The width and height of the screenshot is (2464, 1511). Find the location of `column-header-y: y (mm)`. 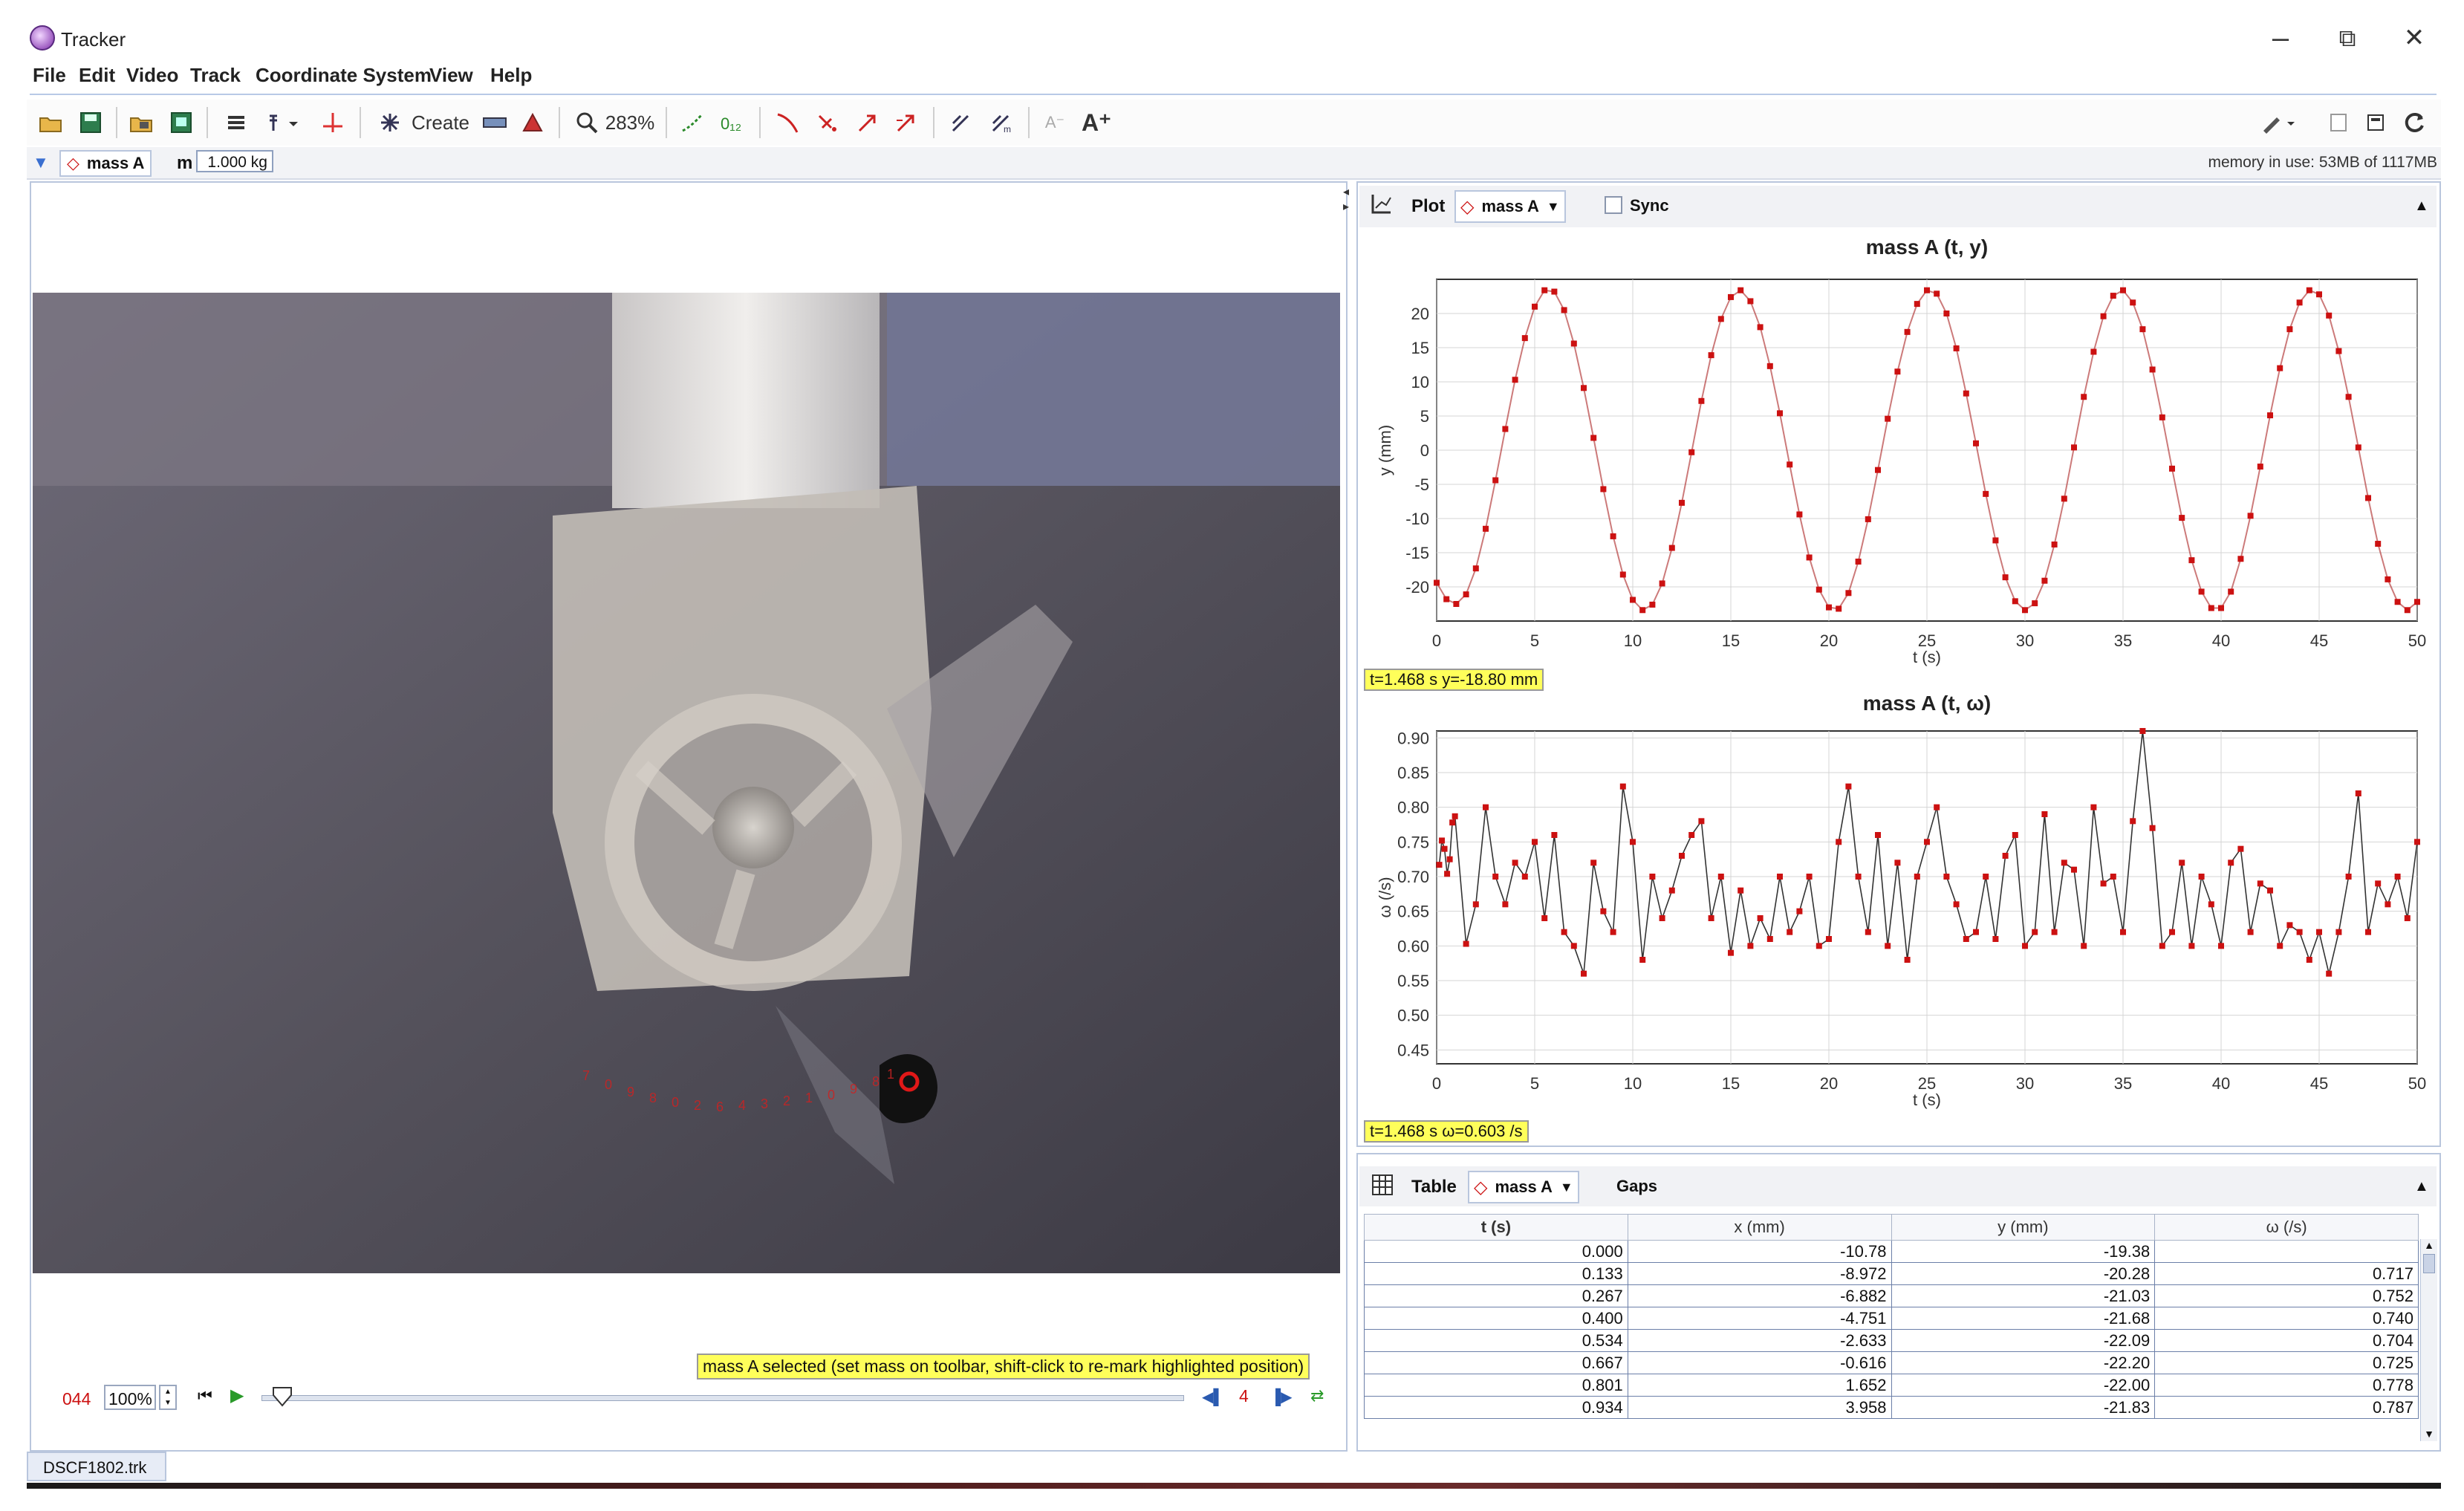

column-header-y: y (mm) is located at coordinates (2023, 1227).